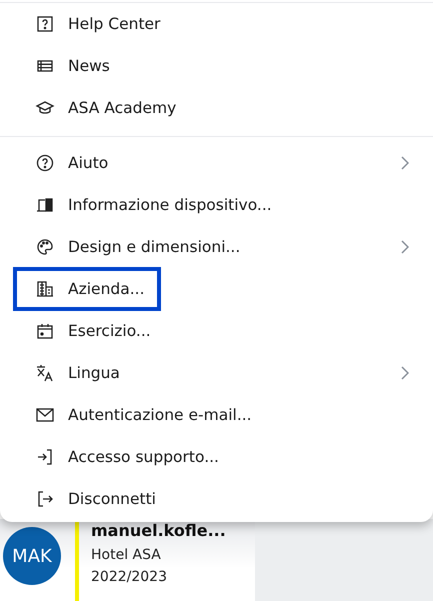 The image size is (433, 601). Describe the element at coordinates (216, 373) in the screenshot. I see `menu-item: Lingua` at that location.